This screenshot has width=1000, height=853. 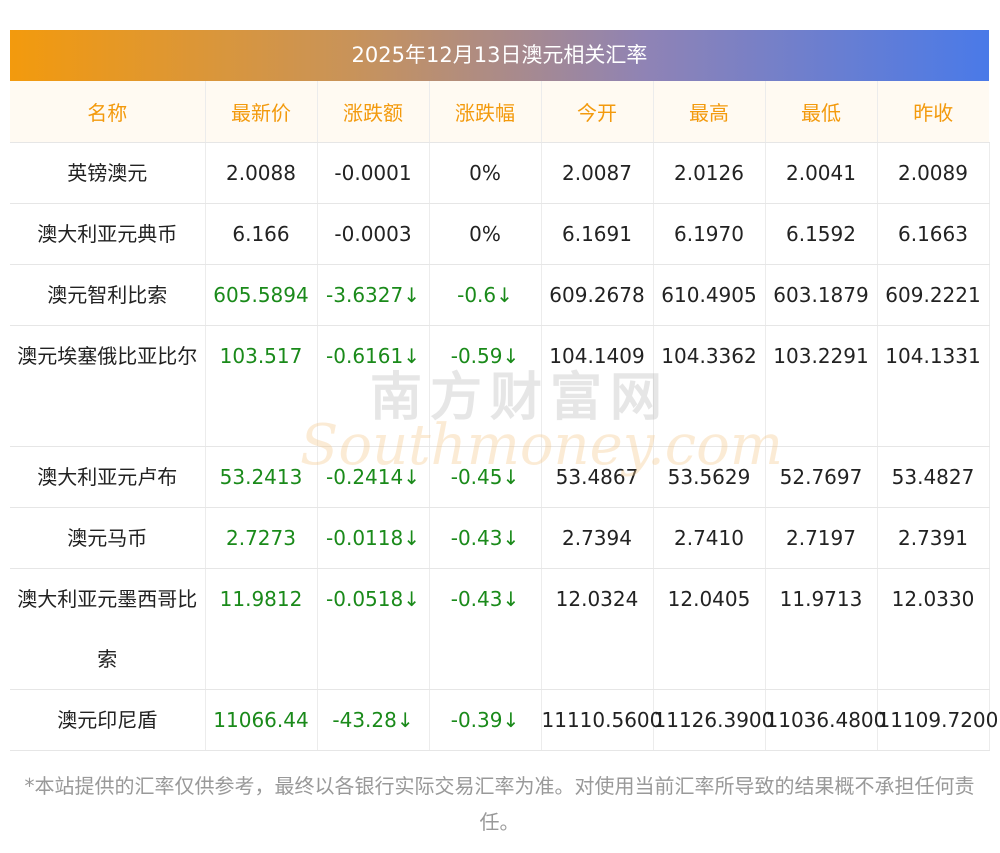 What do you see at coordinates (485, 386) in the screenshot?
I see `cell-change-pct: -0.59↓` at bounding box center [485, 386].